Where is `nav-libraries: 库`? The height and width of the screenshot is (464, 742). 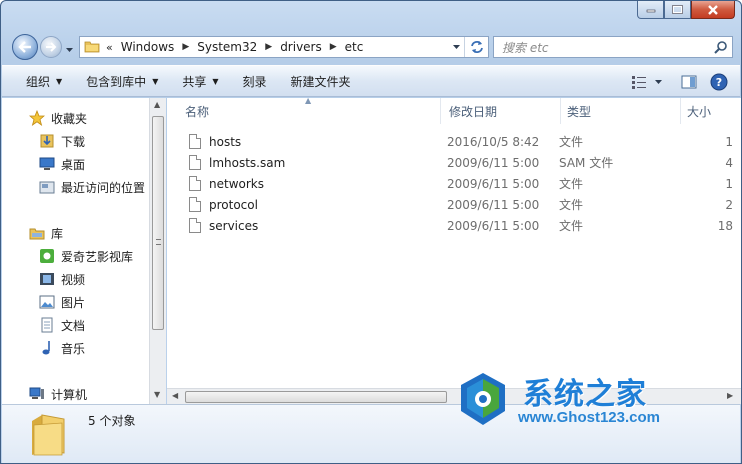
nav-libraries: 库 is located at coordinates (45, 233).